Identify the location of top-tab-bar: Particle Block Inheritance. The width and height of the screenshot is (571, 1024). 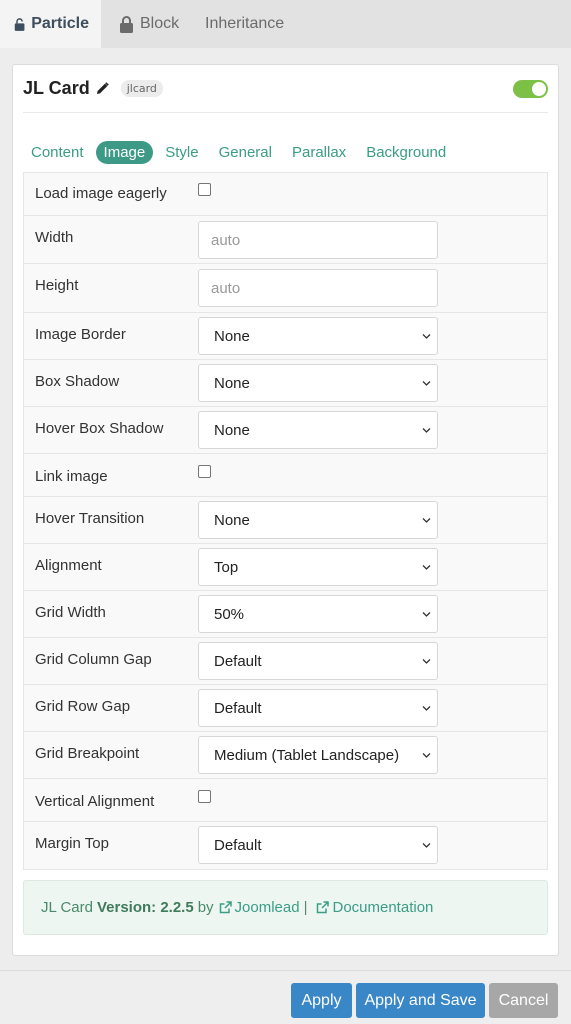
(285, 24).